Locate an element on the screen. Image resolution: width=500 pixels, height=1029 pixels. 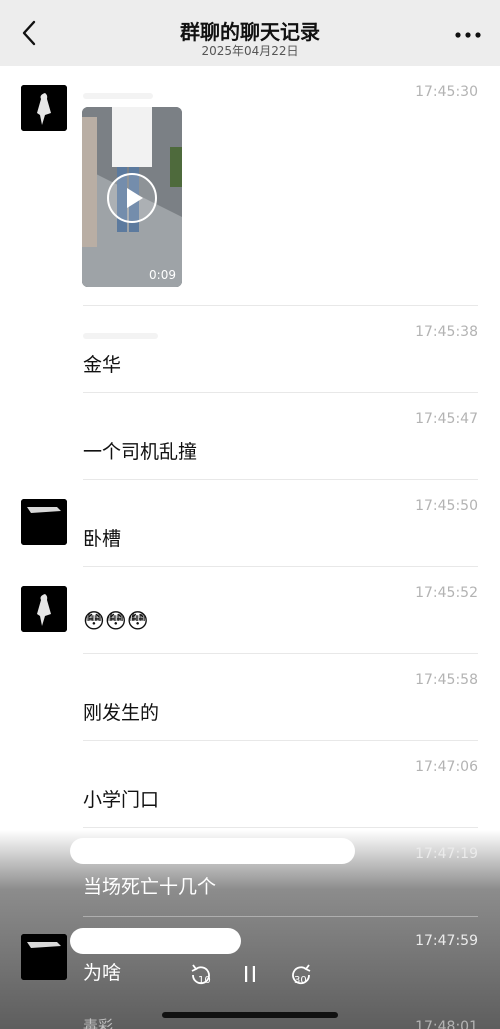
video-duration: 0:09 is located at coordinates (162, 275).